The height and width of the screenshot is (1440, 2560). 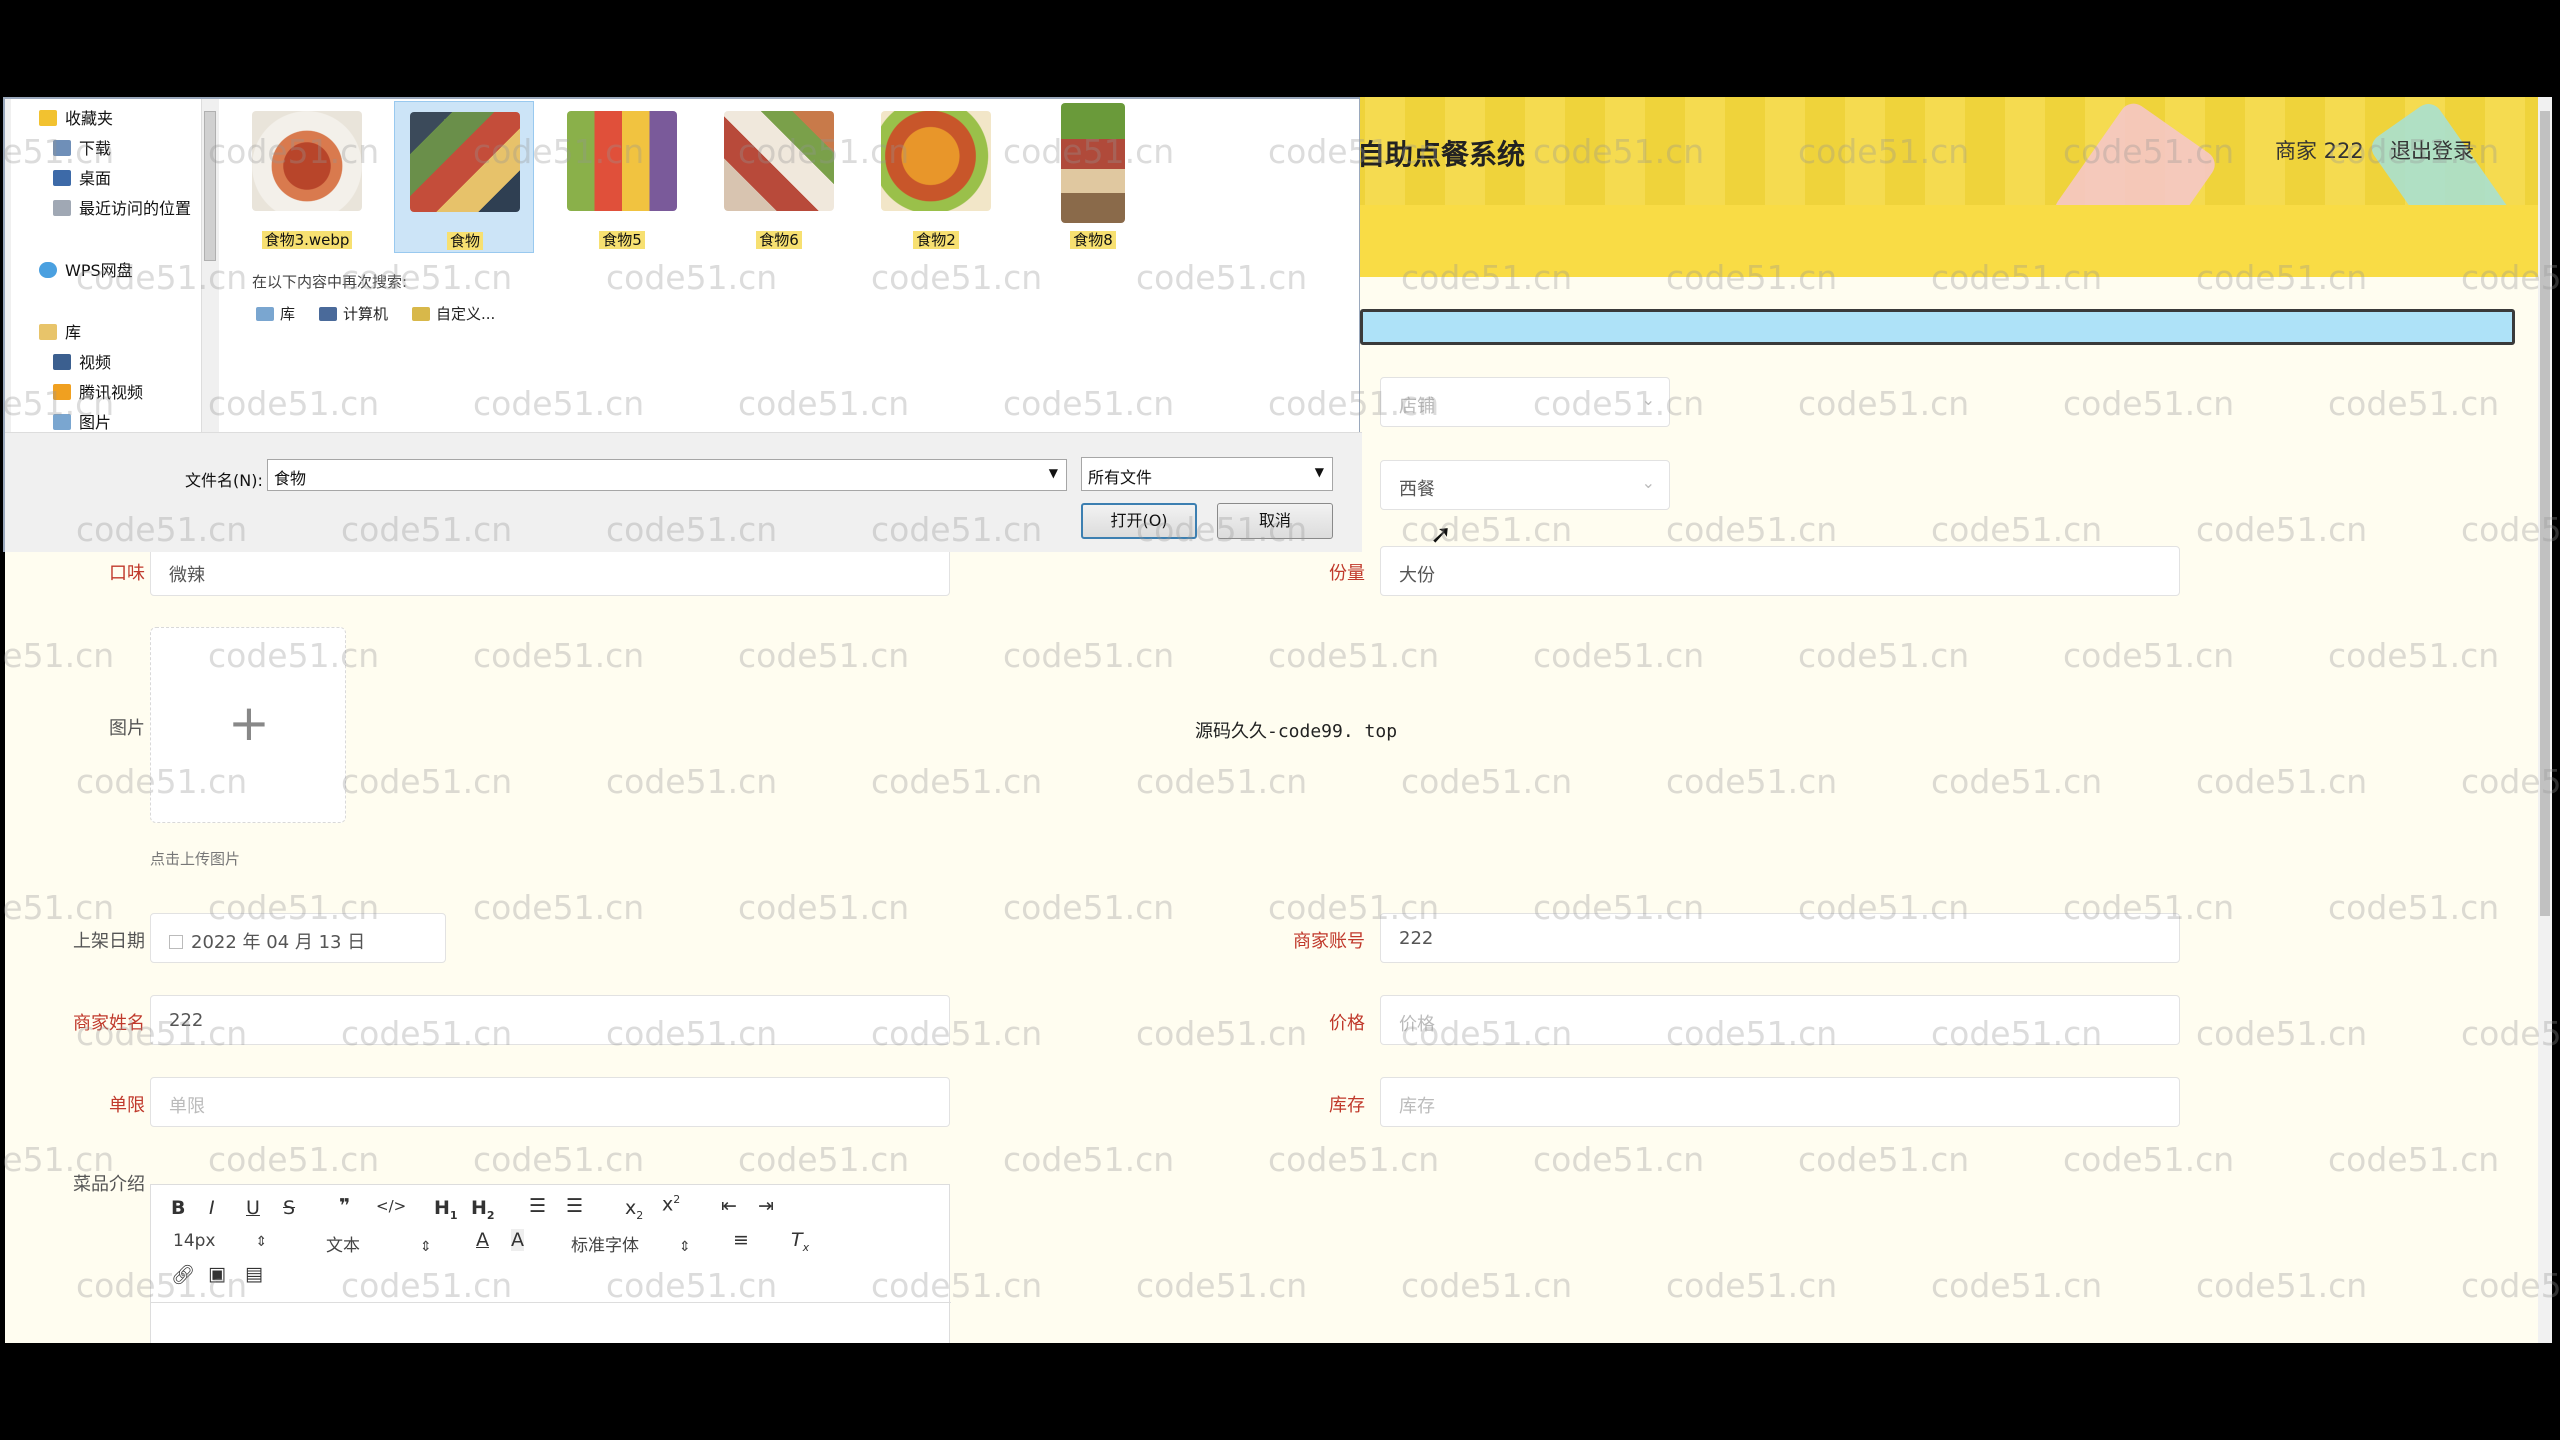 What do you see at coordinates (550, 1102) in the screenshot?
I see `limit-input: 单限` at bounding box center [550, 1102].